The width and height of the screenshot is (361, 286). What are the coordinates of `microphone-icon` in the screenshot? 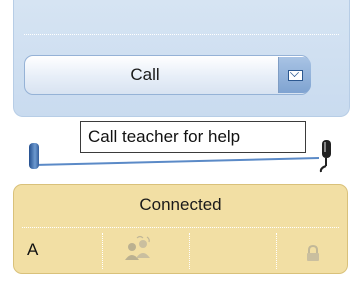 It's located at (326, 156).